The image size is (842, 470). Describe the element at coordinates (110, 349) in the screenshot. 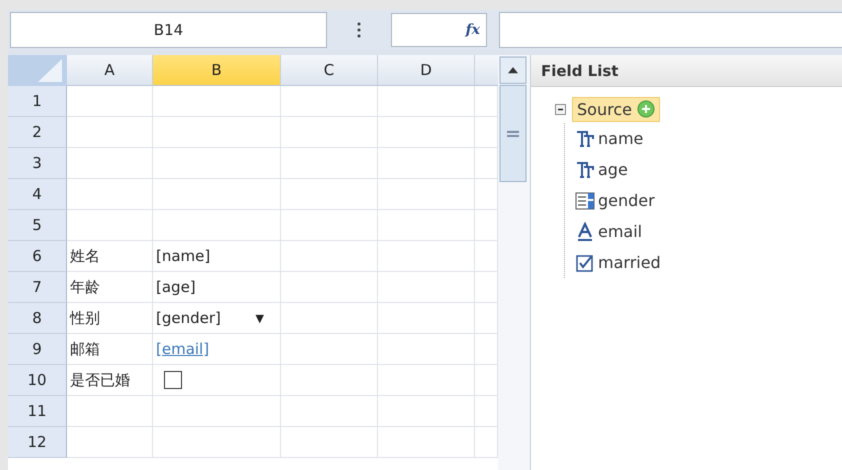

I see `table-cell: 邮箱` at that location.